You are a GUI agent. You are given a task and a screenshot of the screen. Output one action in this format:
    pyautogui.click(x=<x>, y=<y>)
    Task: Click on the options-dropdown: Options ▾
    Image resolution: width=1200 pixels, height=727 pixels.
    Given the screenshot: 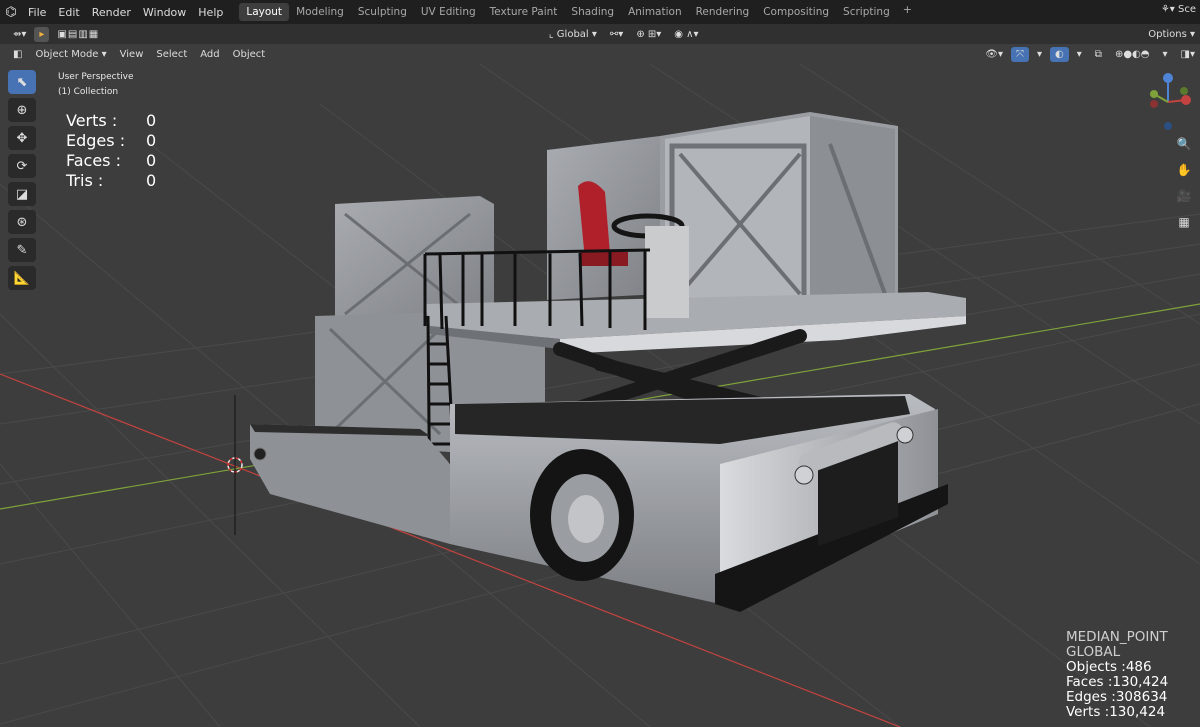 What is the action you would take?
    pyautogui.click(x=1171, y=34)
    